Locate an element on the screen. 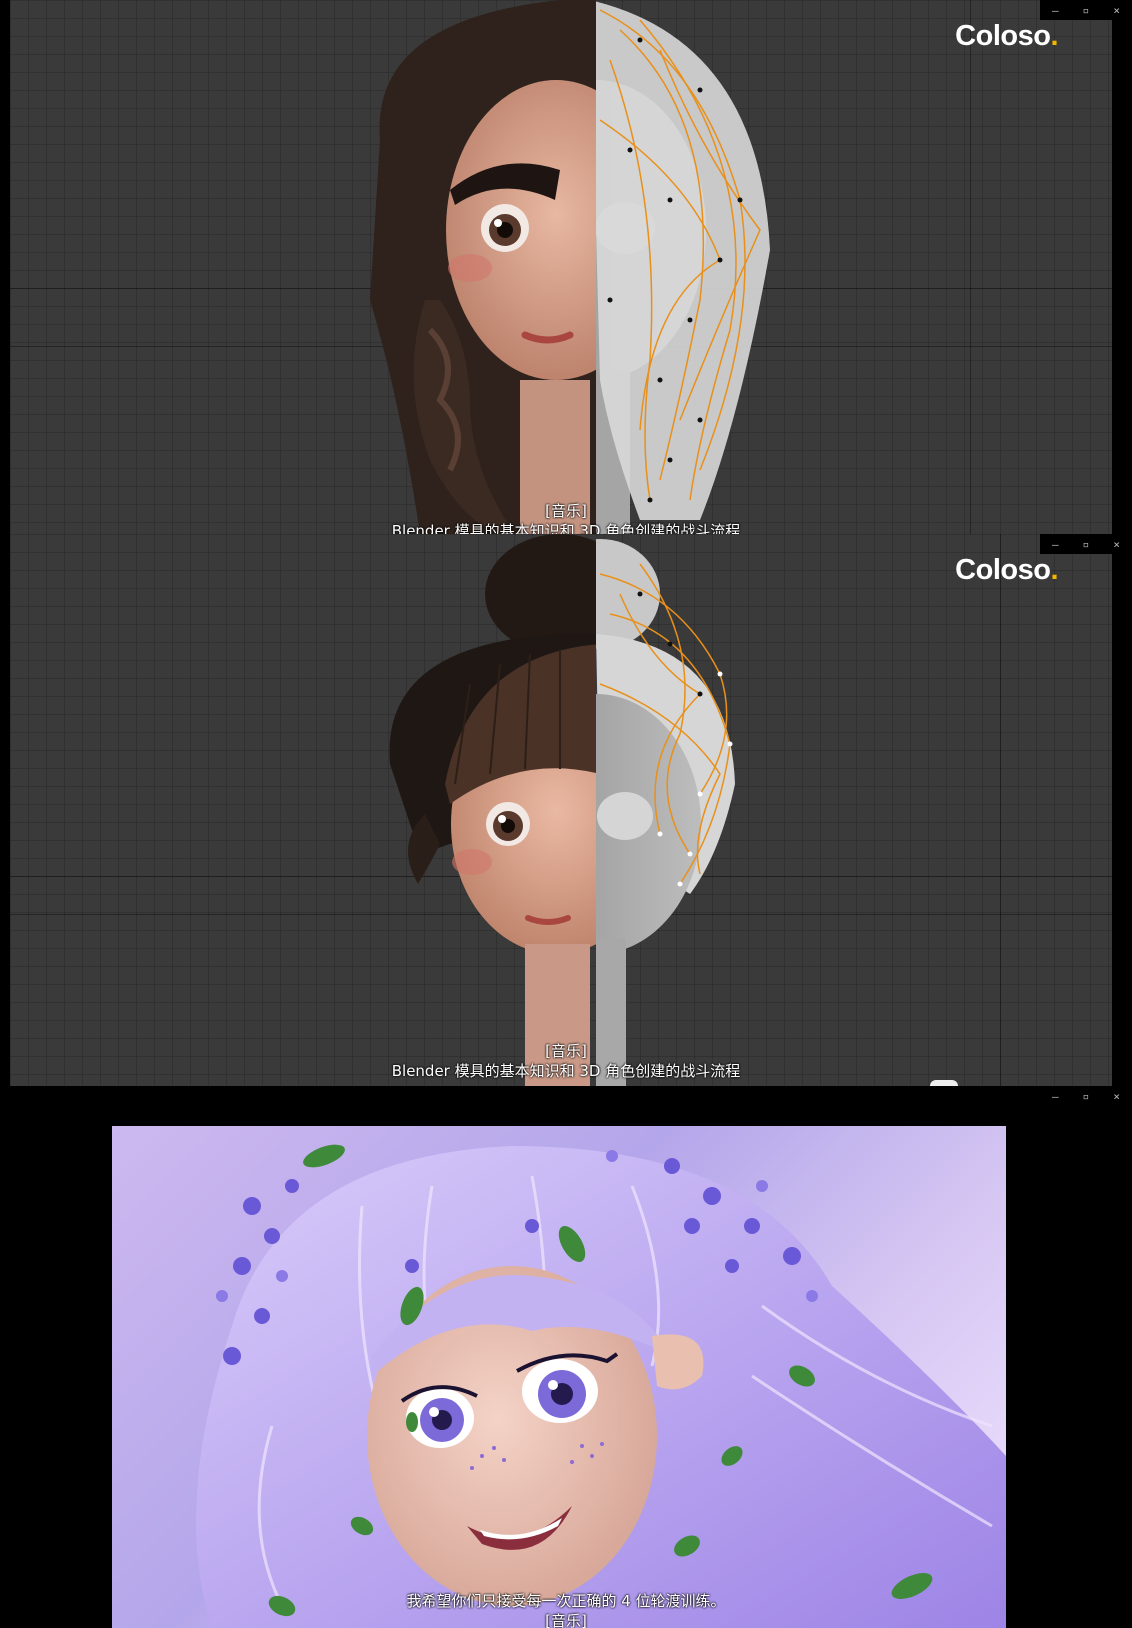 The image size is (1132, 1628). subtitle-line-2: [音乐] is located at coordinates (566, 1620).